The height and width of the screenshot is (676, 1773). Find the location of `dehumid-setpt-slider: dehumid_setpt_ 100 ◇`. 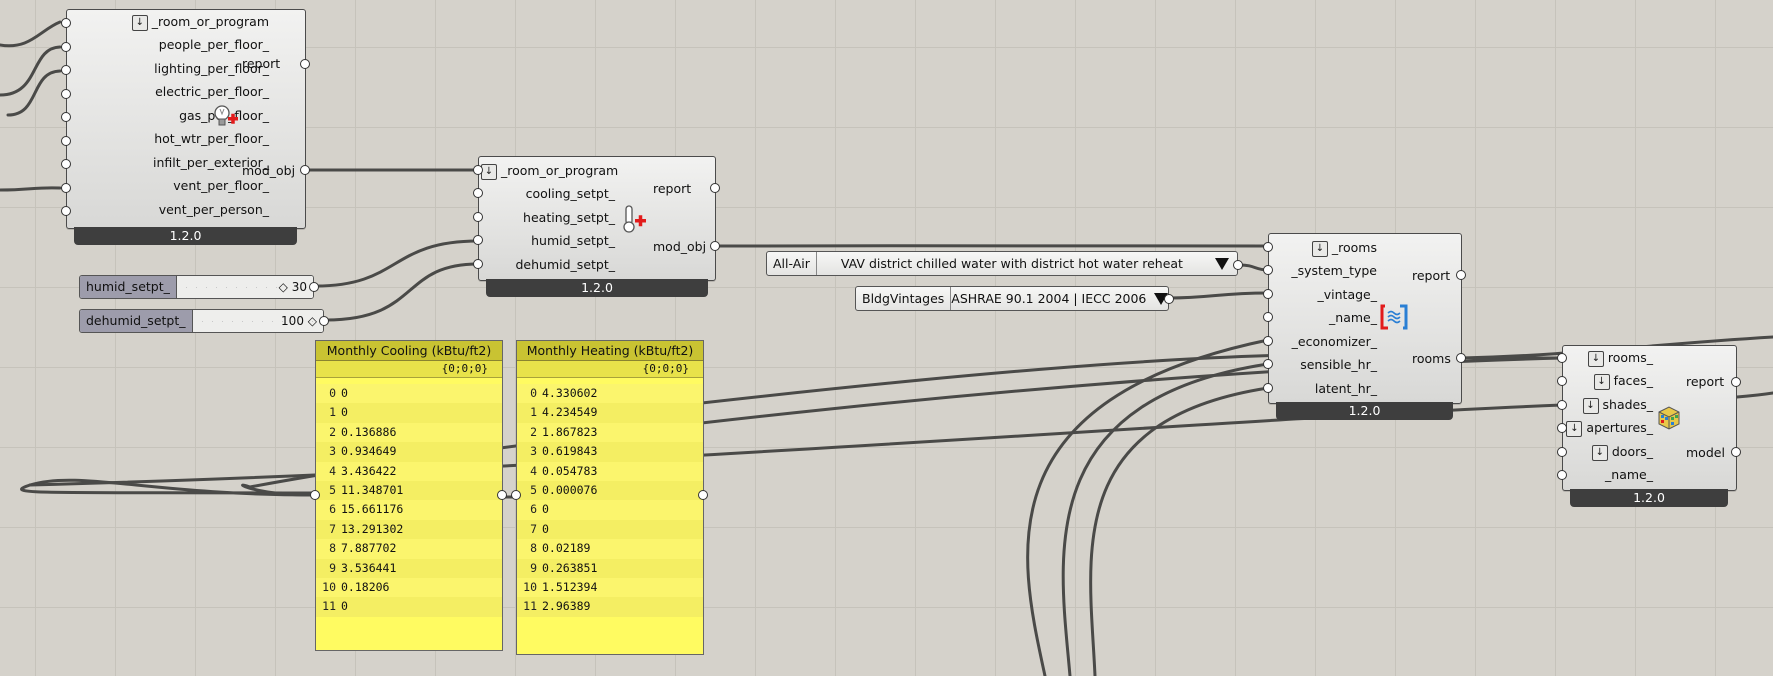

dehumid-setpt-slider: dehumid_setpt_ 100 ◇ is located at coordinates (201, 321).